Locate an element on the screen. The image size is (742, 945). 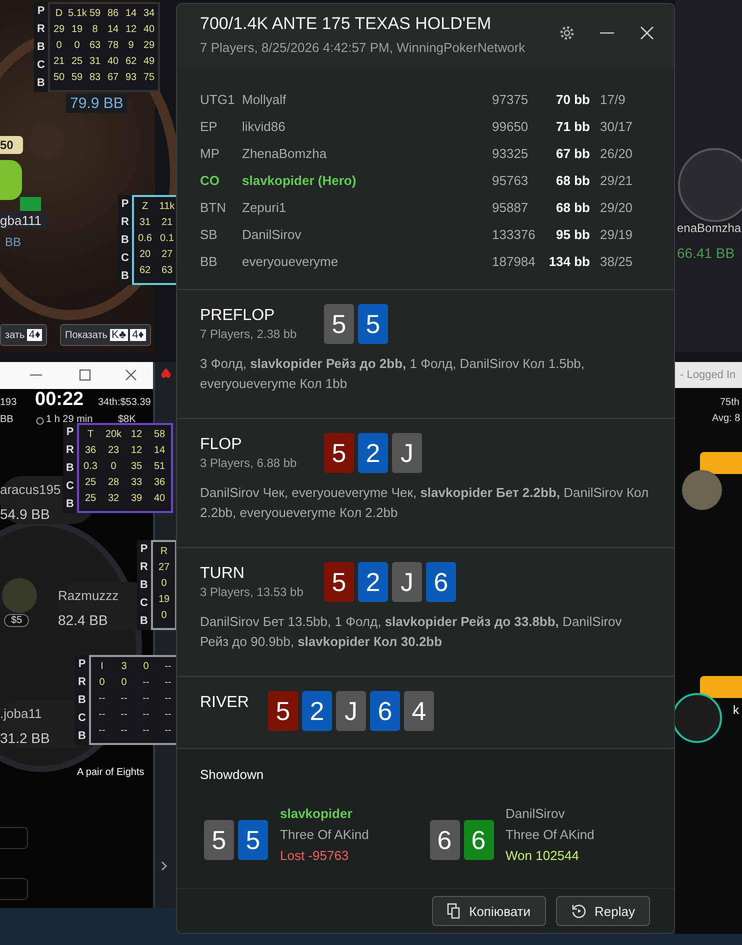
hud-stat: 31 is located at coordinates (145, 223).